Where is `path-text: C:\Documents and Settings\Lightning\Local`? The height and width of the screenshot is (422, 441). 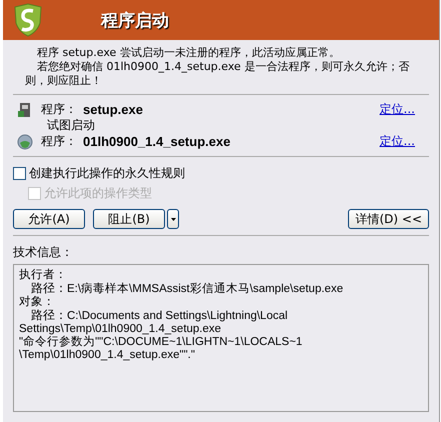 path-text: C:\Documents and Settings\Lightning\Local is located at coordinates (177, 316).